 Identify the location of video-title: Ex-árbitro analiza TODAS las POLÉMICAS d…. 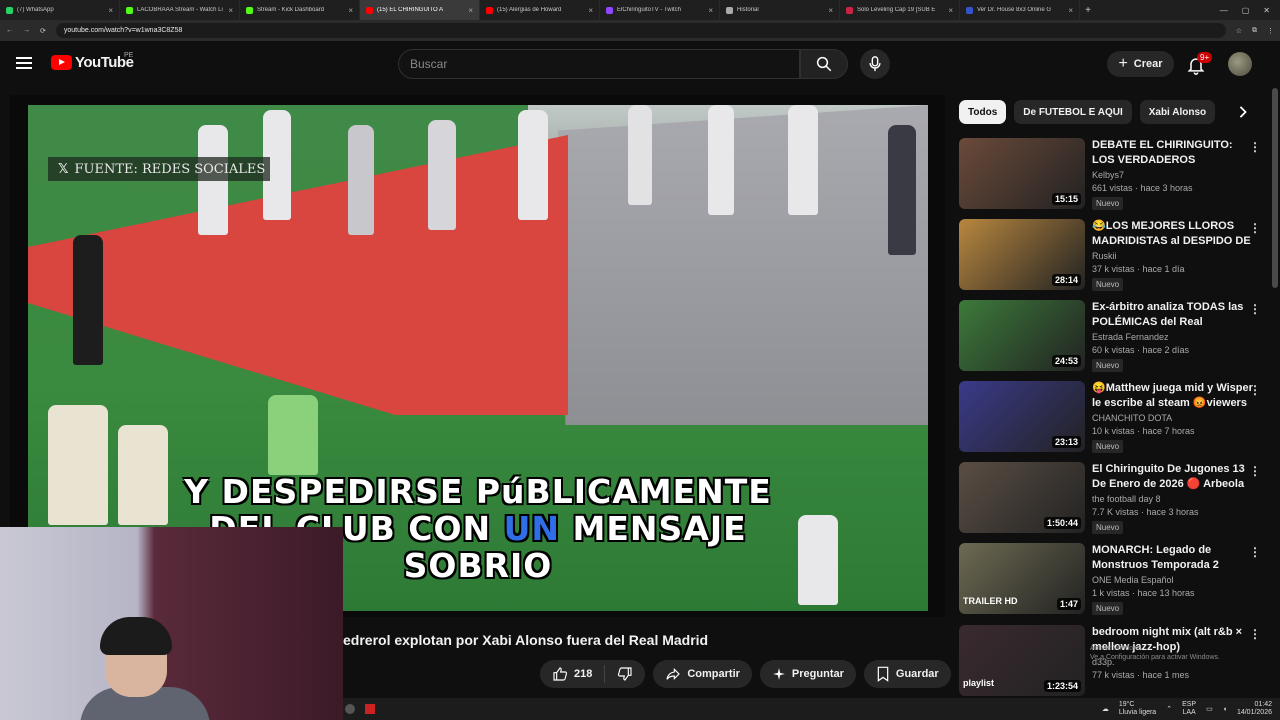
(1173, 315).